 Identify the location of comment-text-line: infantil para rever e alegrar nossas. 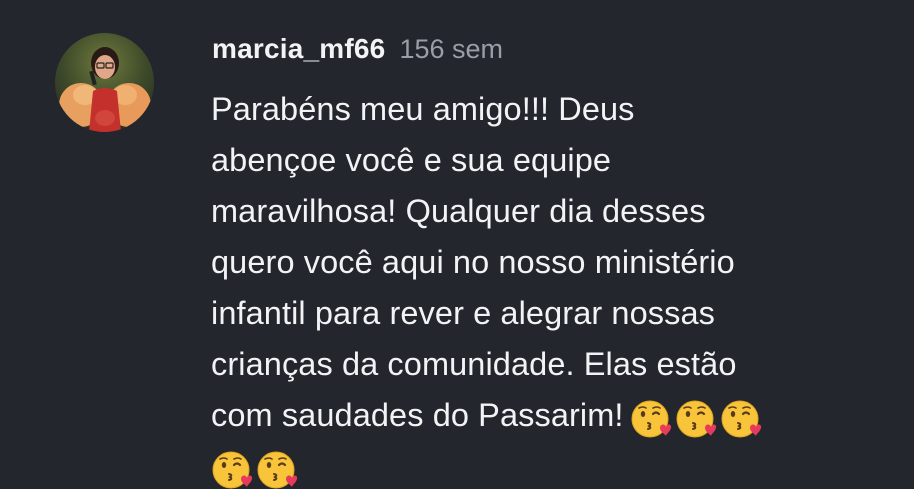
(463, 313).